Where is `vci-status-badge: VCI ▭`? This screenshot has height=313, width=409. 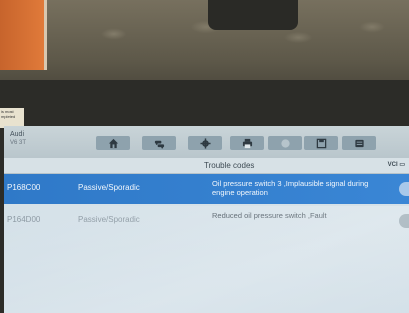 vci-status-badge: VCI ▭ is located at coordinates (396, 165).